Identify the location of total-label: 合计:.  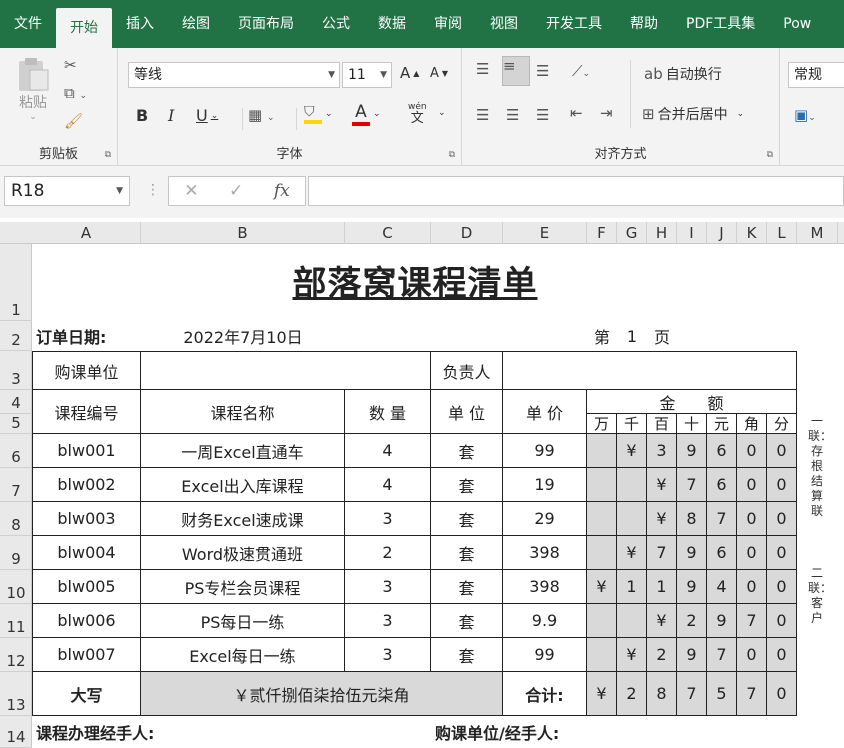
(545, 694).